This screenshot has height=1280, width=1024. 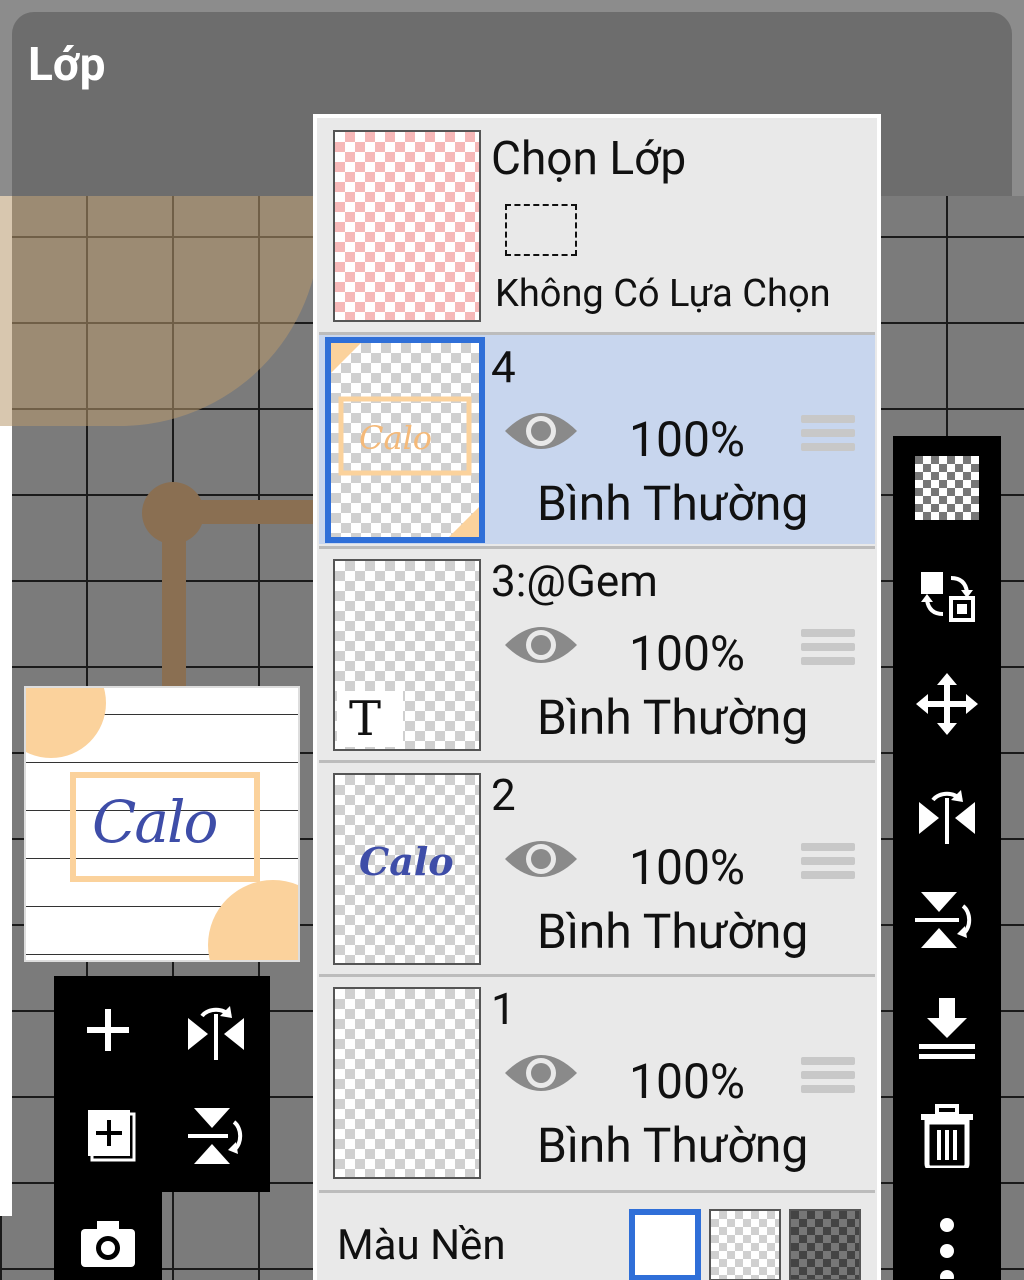 What do you see at coordinates (597, 438) in the screenshot?
I see `layer-row-4: Calo 4 100% Bình Thường` at bounding box center [597, 438].